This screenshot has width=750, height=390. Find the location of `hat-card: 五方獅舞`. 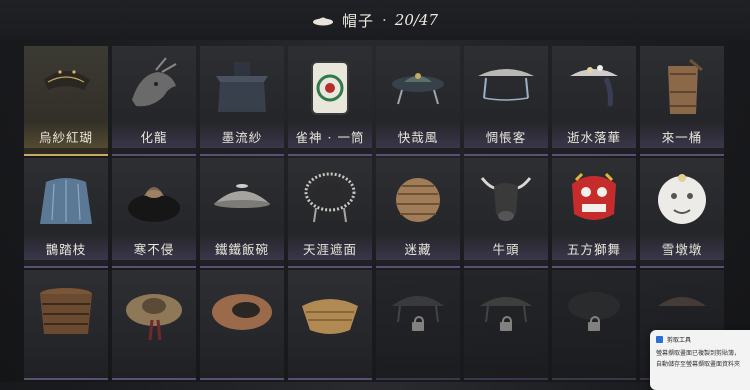

hat-card: 五方獅舞 is located at coordinates (594, 213).